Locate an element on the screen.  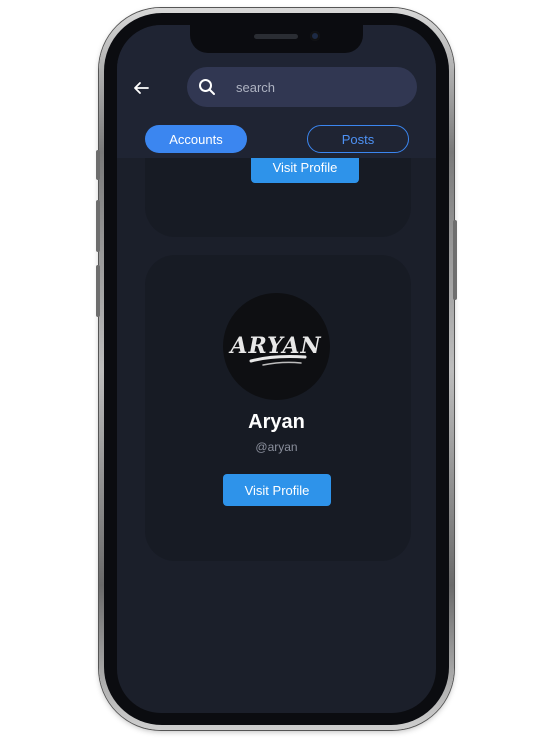
tab-posts: Posts is located at coordinates (358, 139).